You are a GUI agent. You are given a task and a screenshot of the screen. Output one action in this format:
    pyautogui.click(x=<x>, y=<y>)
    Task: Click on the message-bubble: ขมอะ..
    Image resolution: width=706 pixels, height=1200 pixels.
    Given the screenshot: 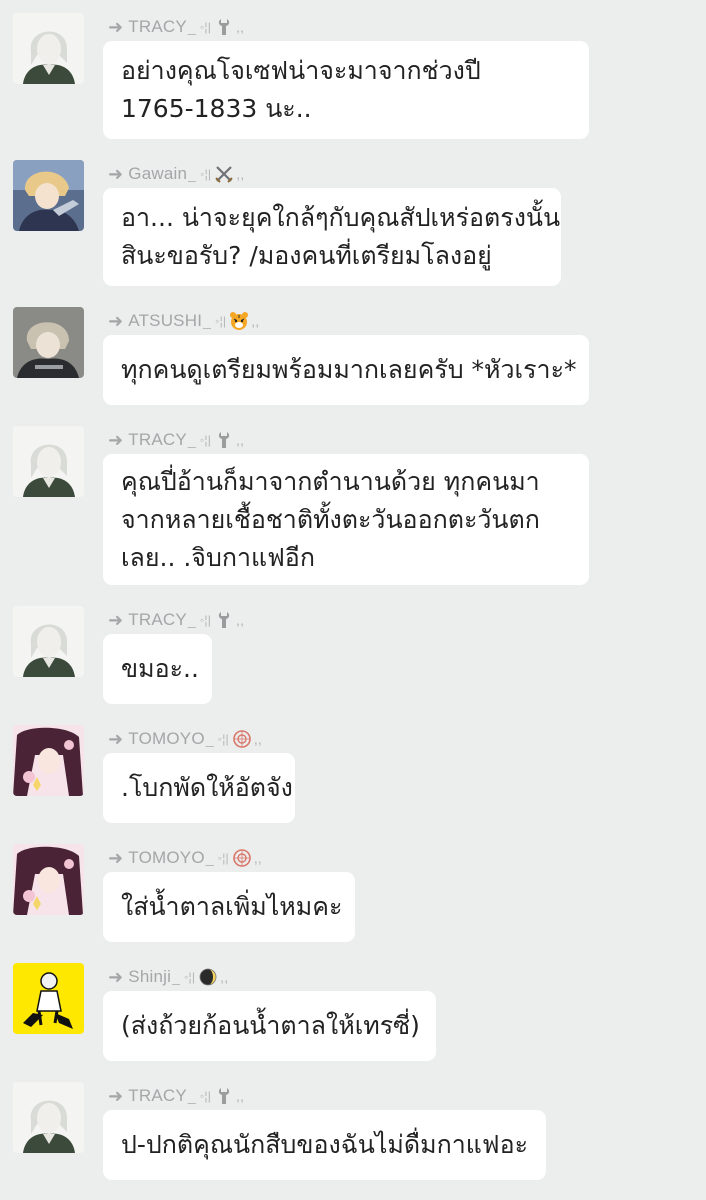 What is the action you would take?
    pyautogui.click(x=157, y=669)
    